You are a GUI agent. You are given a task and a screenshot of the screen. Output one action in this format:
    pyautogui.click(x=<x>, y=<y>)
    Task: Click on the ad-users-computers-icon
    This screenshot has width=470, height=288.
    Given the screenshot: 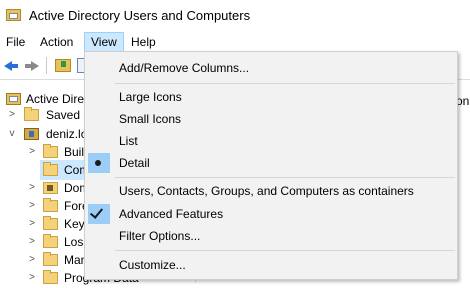 What is the action you would take?
    pyautogui.click(x=13, y=15)
    